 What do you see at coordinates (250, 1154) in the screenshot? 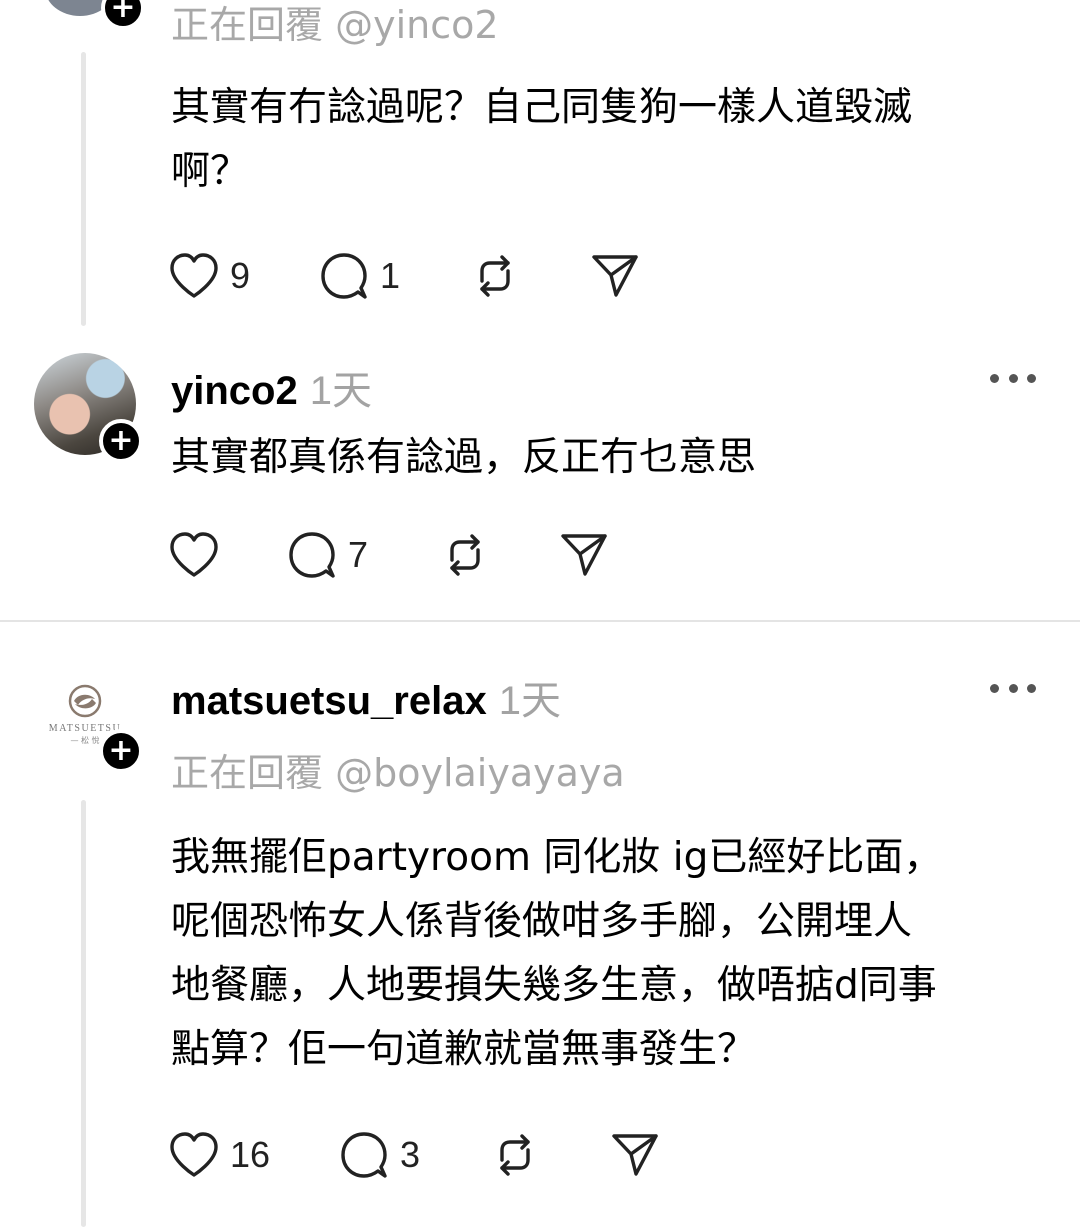
I see `like-count: 16` at bounding box center [250, 1154].